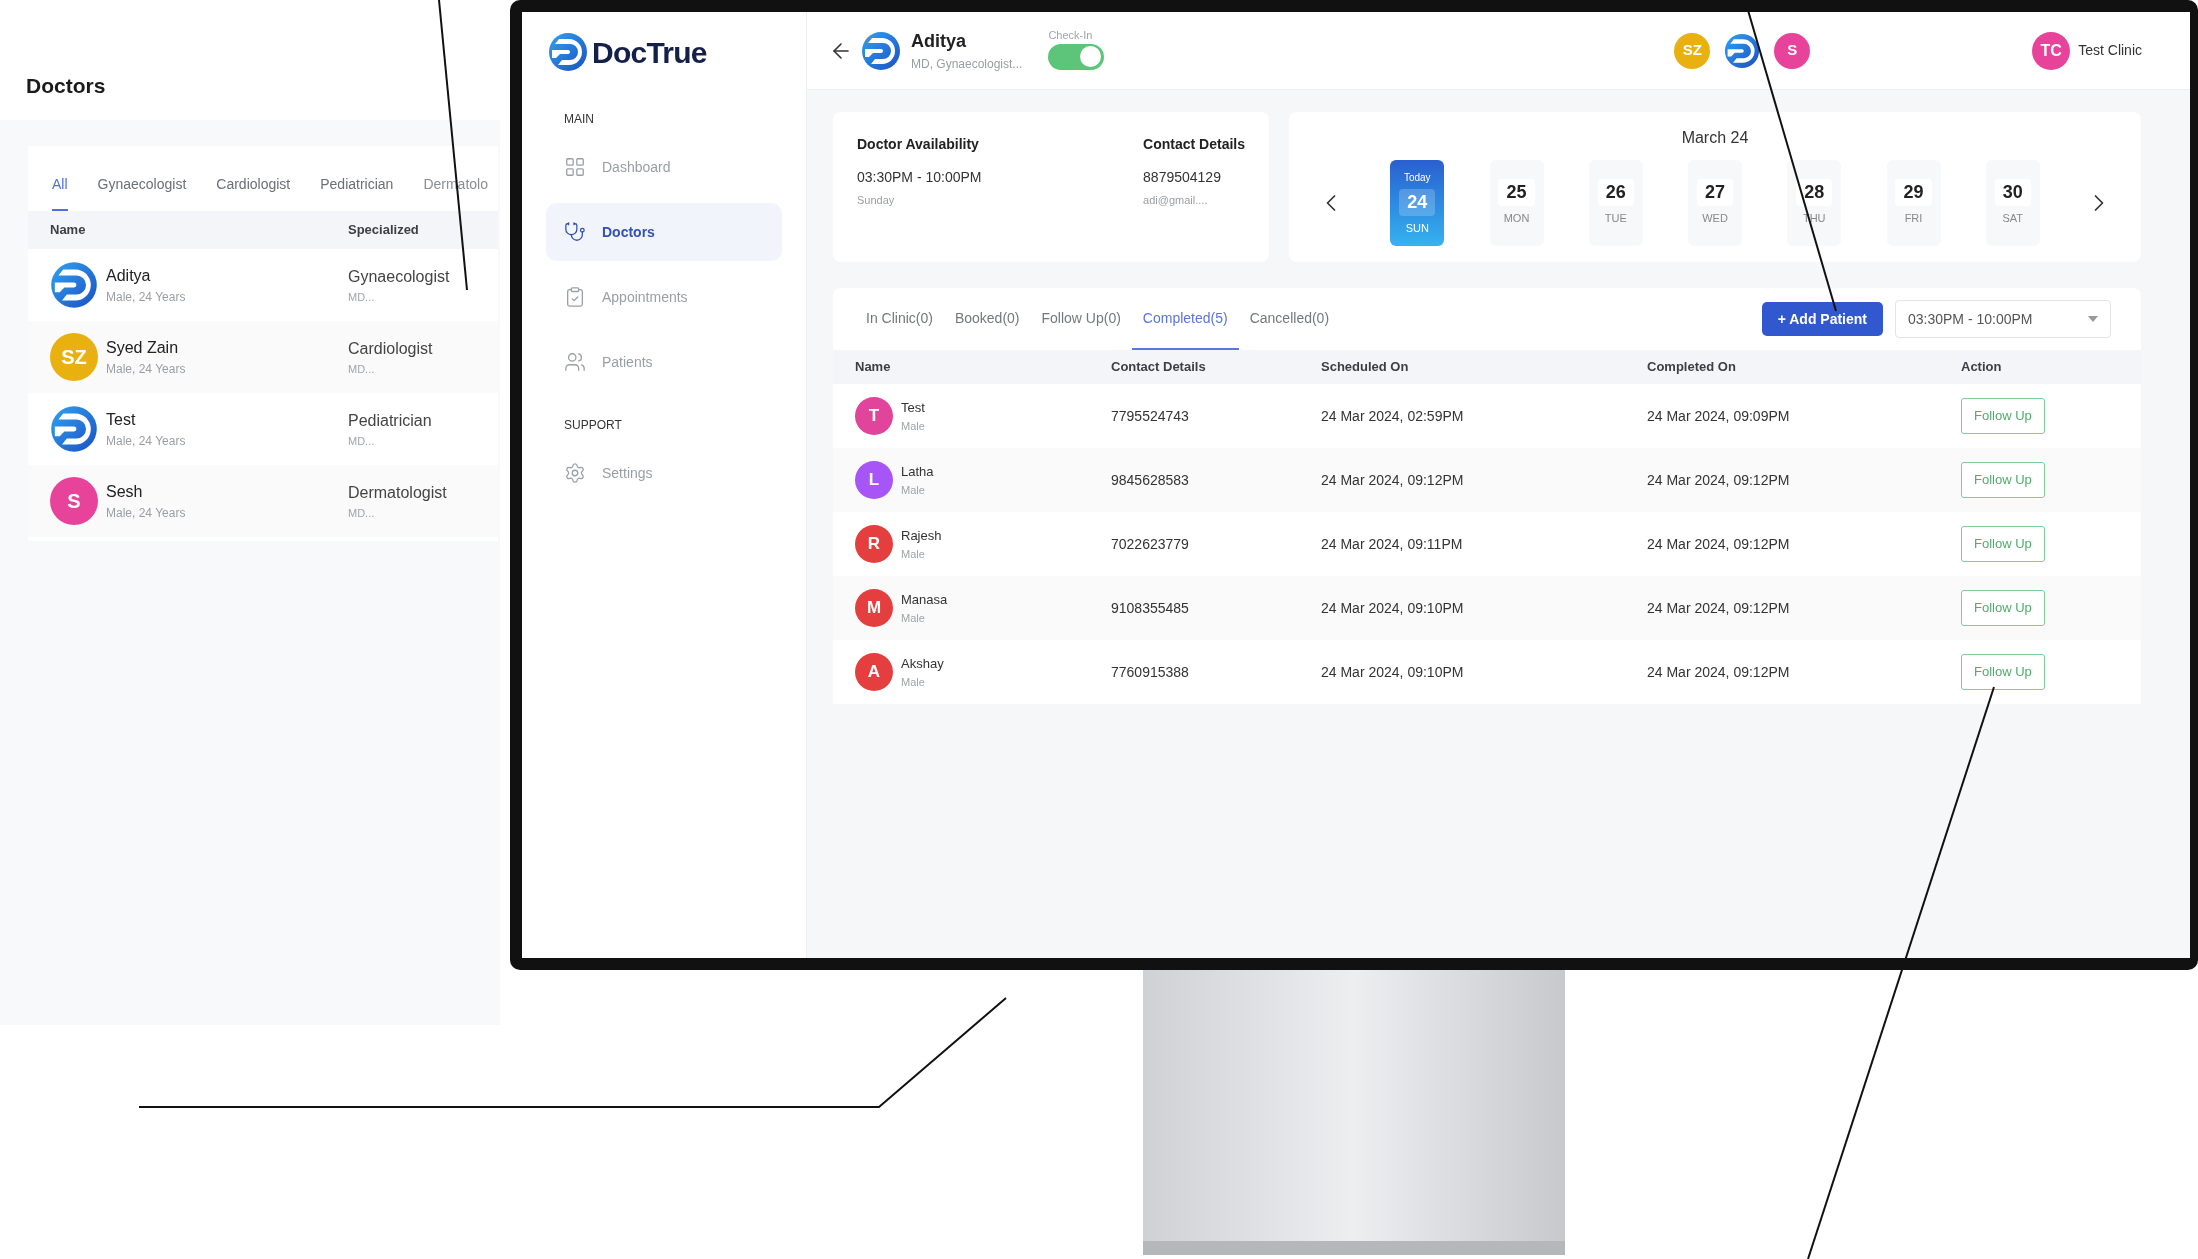 The width and height of the screenshot is (2198, 1259). Describe the element at coordinates (575, 297) in the screenshot. I see `clipboard-icon` at that location.